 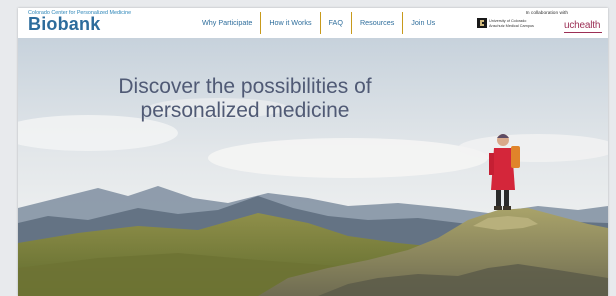 I want to click on nav-why-participate: Why Participate, so click(x=227, y=23).